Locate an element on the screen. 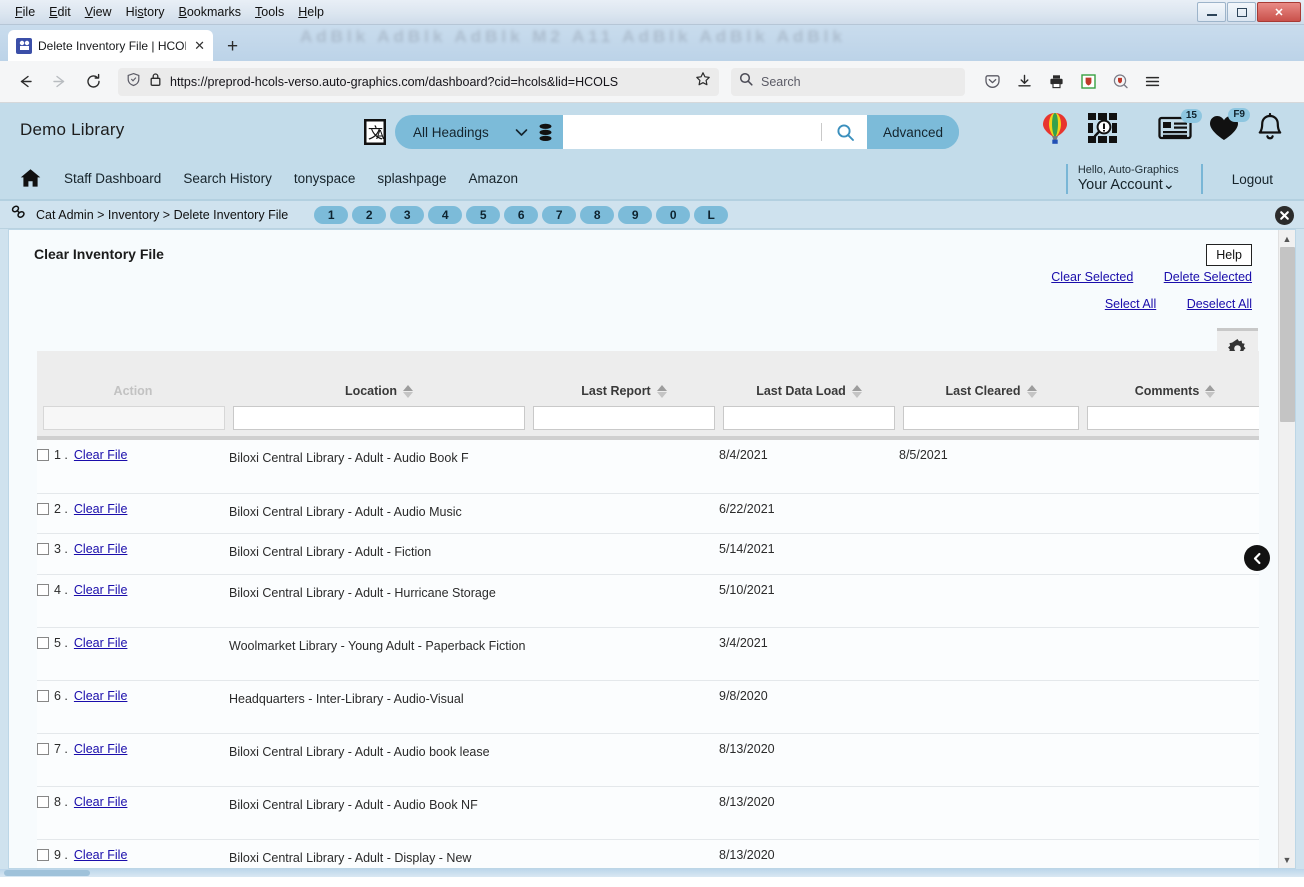  bell-alerts-icon is located at coordinates (1270, 128).